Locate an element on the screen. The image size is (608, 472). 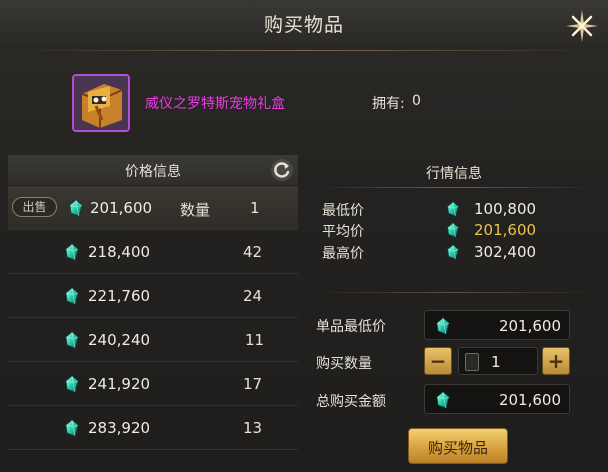
price-value: 218,400 is located at coordinates (119, 252).